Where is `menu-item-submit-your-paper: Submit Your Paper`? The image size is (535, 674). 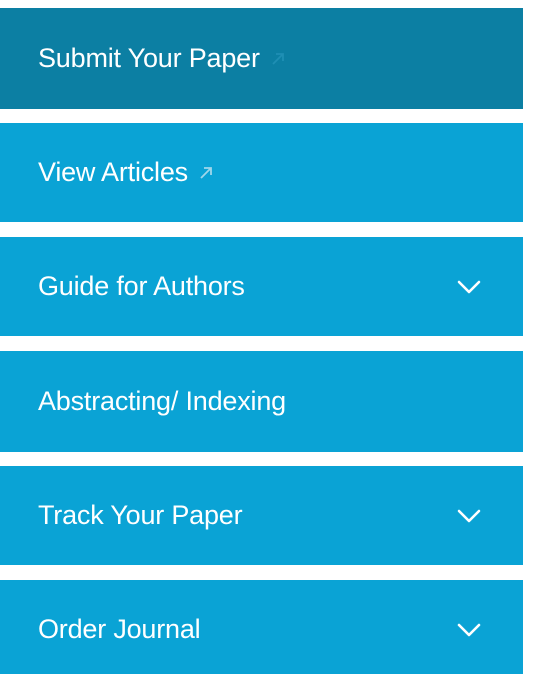
menu-item-submit-your-paper: Submit Your Paper is located at coordinates (261, 58).